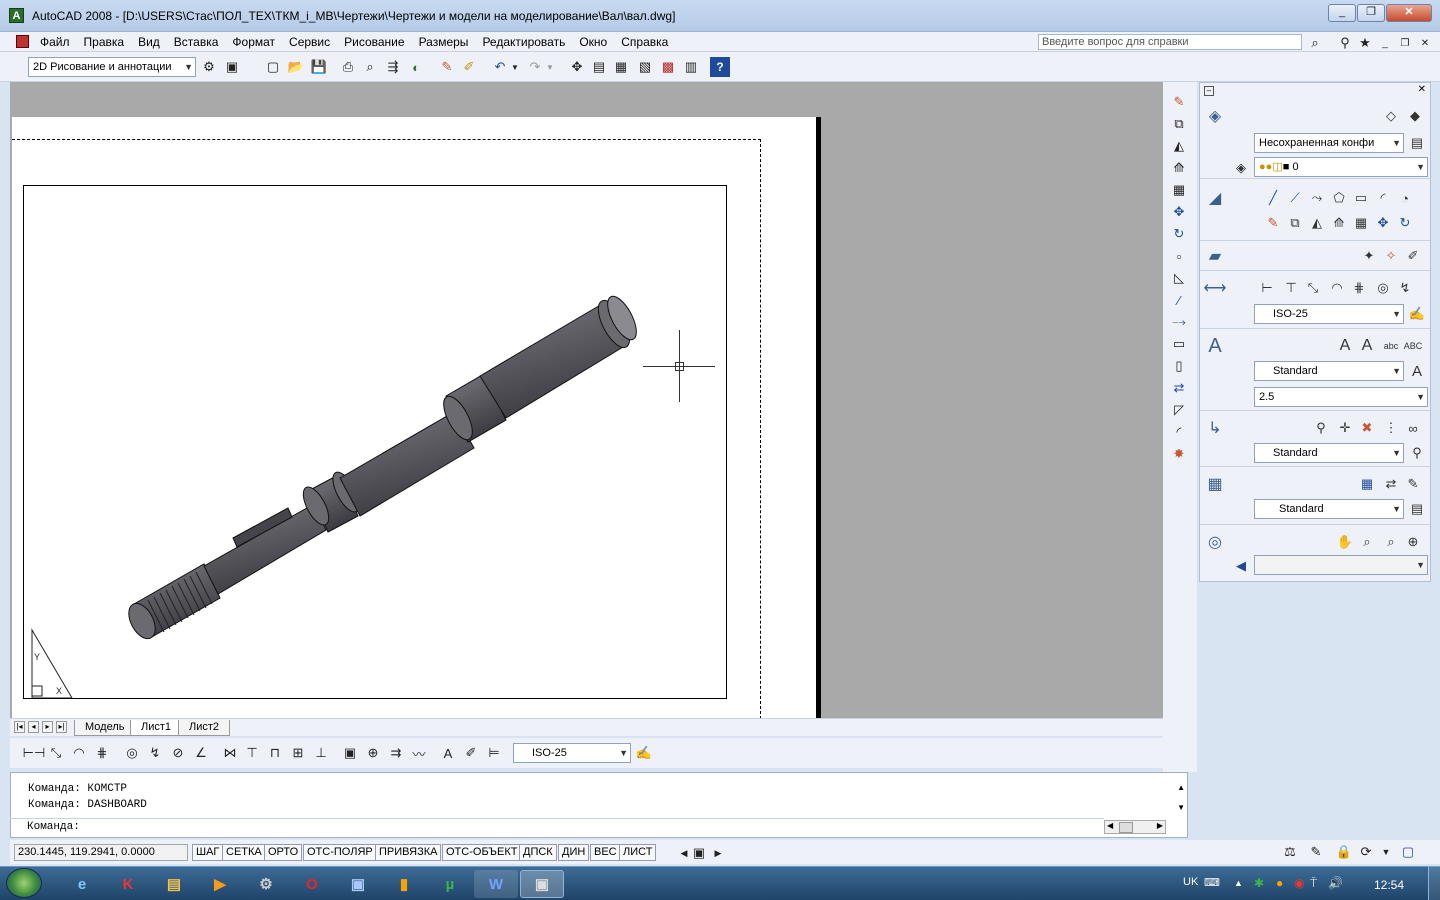 This screenshot has height=900, width=1440. Describe the element at coordinates (1422, 89) in the screenshot. I see `dashboard-close-icon: ✕` at that location.